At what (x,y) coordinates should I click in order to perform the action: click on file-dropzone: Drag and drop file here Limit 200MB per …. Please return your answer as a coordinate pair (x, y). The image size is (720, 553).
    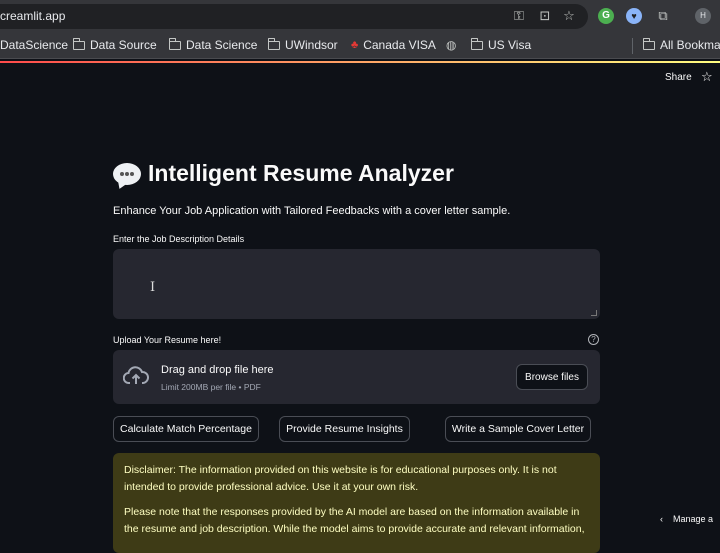
    Looking at the image, I should click on (356, 377).